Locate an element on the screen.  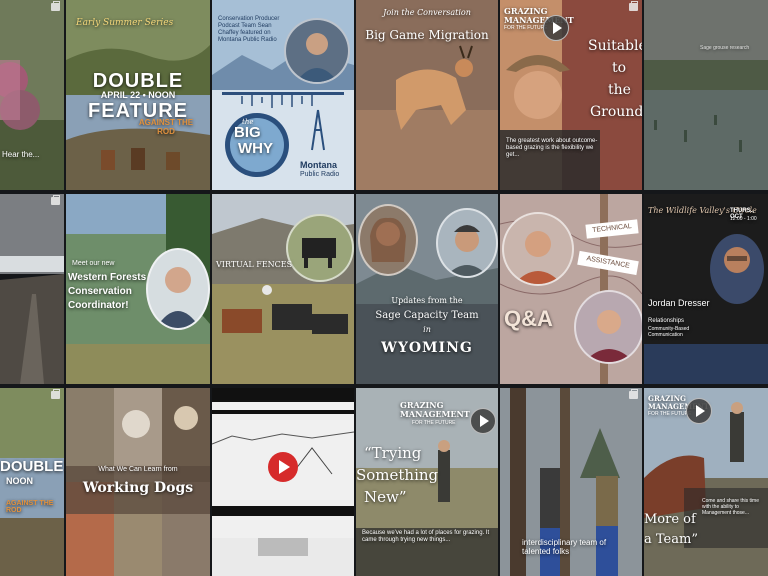
grid-tile: VIRTUAL FENCES is located at coordinates (283, 289).